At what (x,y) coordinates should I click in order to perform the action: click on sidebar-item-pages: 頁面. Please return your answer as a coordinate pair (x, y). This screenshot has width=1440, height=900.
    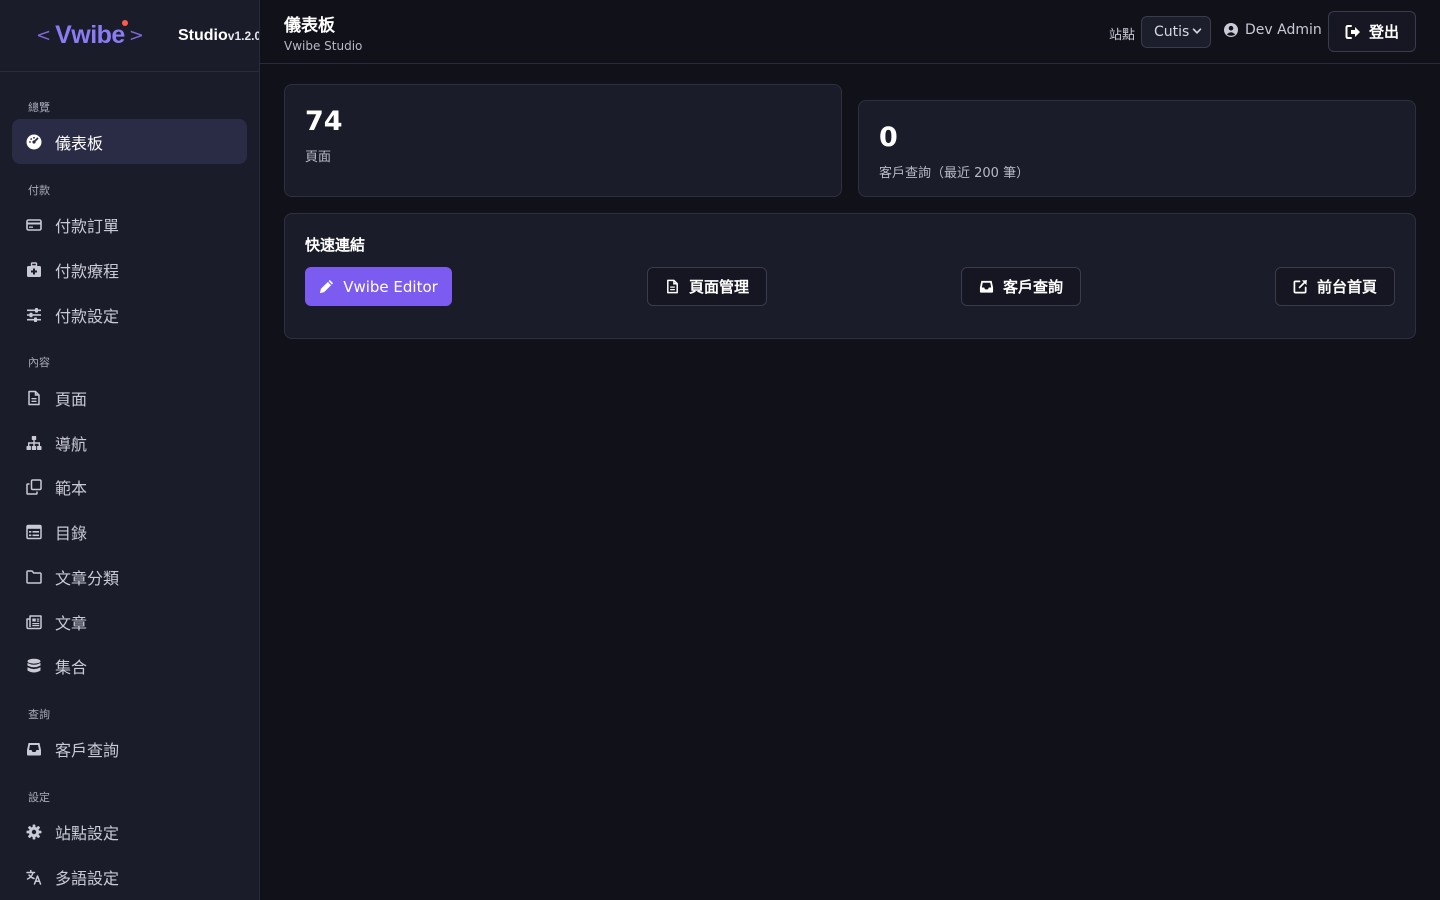
    Looking at the image, I should click on (129, 397).